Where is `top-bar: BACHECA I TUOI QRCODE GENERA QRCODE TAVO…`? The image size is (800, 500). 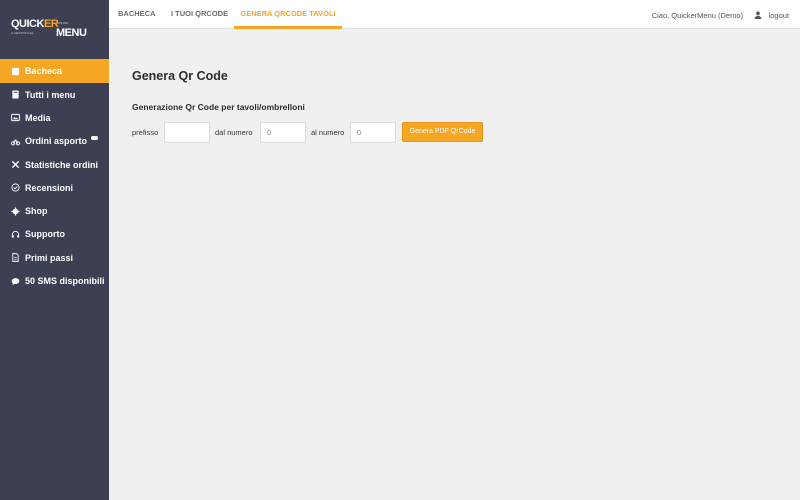
top-bar: BACHECA I TUOI QRCODE GENERA QRCODE TAVO… is located at coordinates (454, 14).